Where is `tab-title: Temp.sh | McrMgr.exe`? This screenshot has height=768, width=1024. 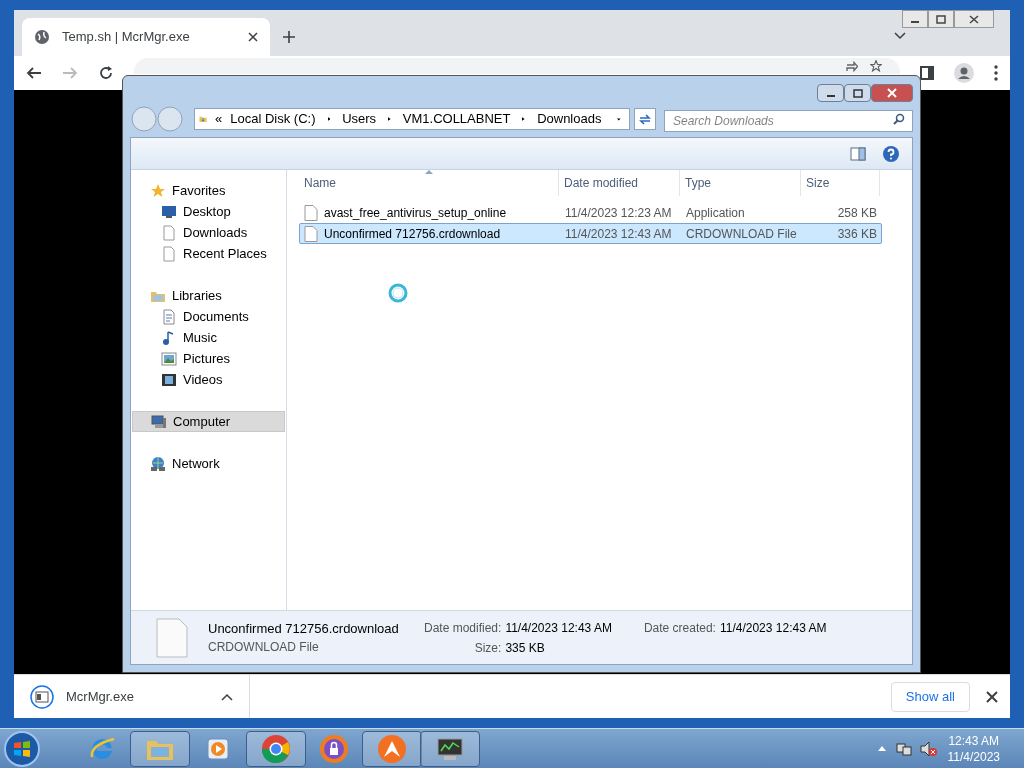
tab-title: Temp.sh | McrMgr.exe is located at coordinates (126, 37).